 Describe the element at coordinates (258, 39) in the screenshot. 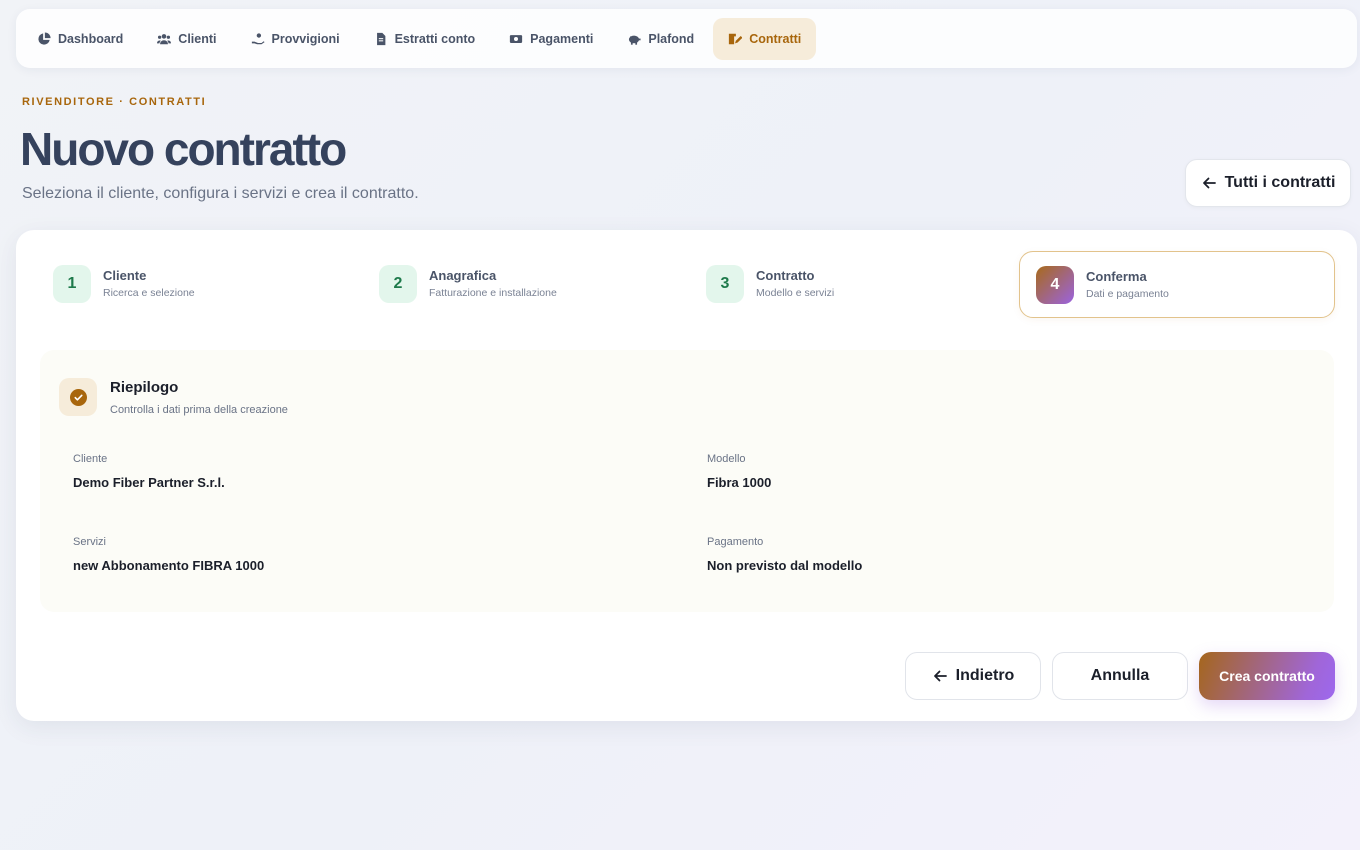

I see `hand-coin-icon` at that location.